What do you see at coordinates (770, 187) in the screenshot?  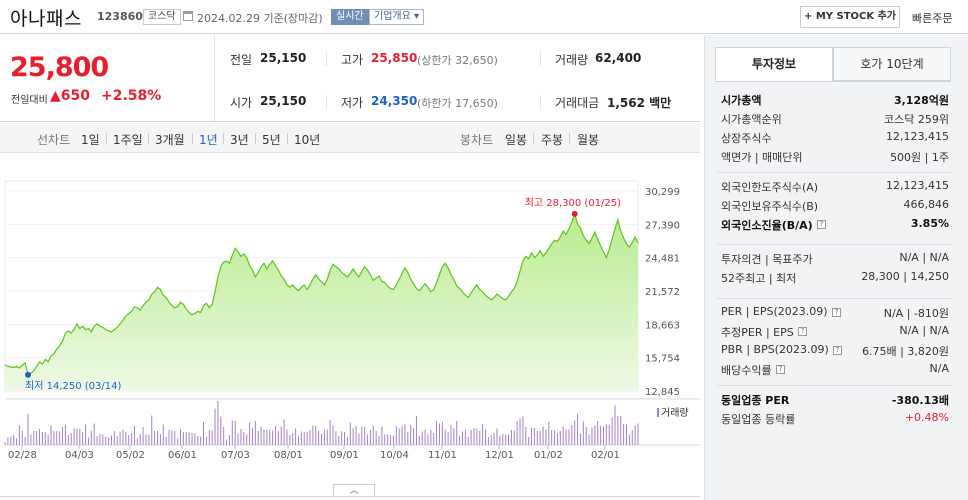 I see `info-key: 외국인한도주식수(A)` at bounding box center [770, 187].